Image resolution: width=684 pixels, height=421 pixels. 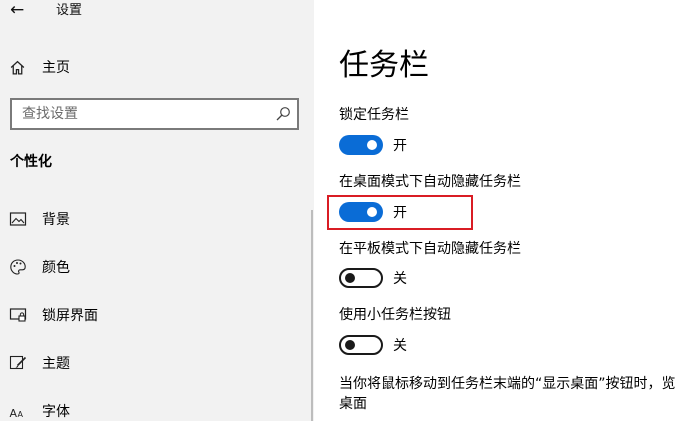 What do you see at coordinates (40, 410) in the screenshot?
I see `sidebar-item-fonts: A A 字体` at bounding box center [40, 410].